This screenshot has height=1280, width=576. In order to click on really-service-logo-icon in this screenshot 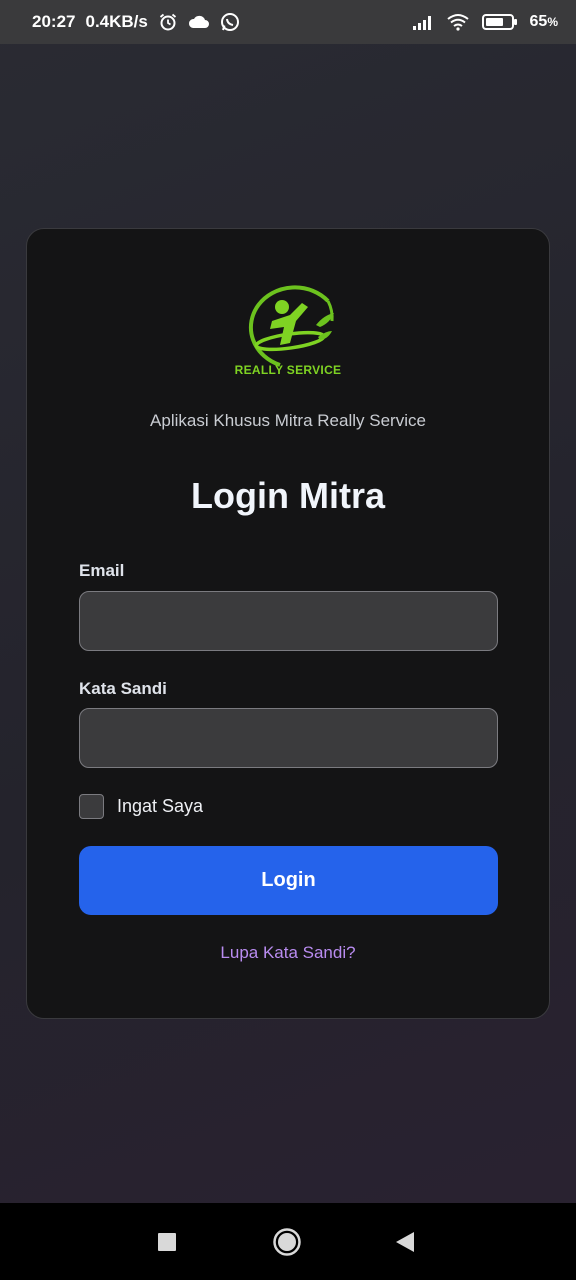, I will do `click(291, 326)`.